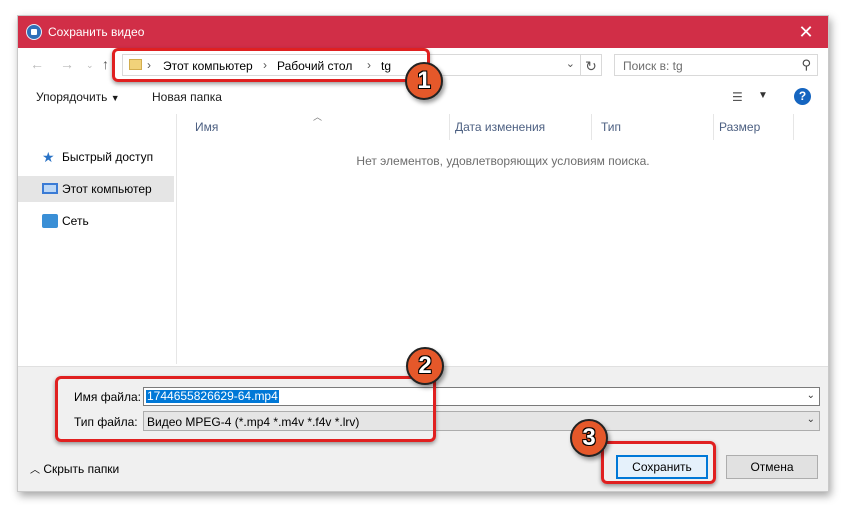 This screenshot has height=505, width=843. What do you see at coordinates (105, 64) in the screenshot?
I see `arrow-up-icon: ↑` at bounding box center [105, 64].